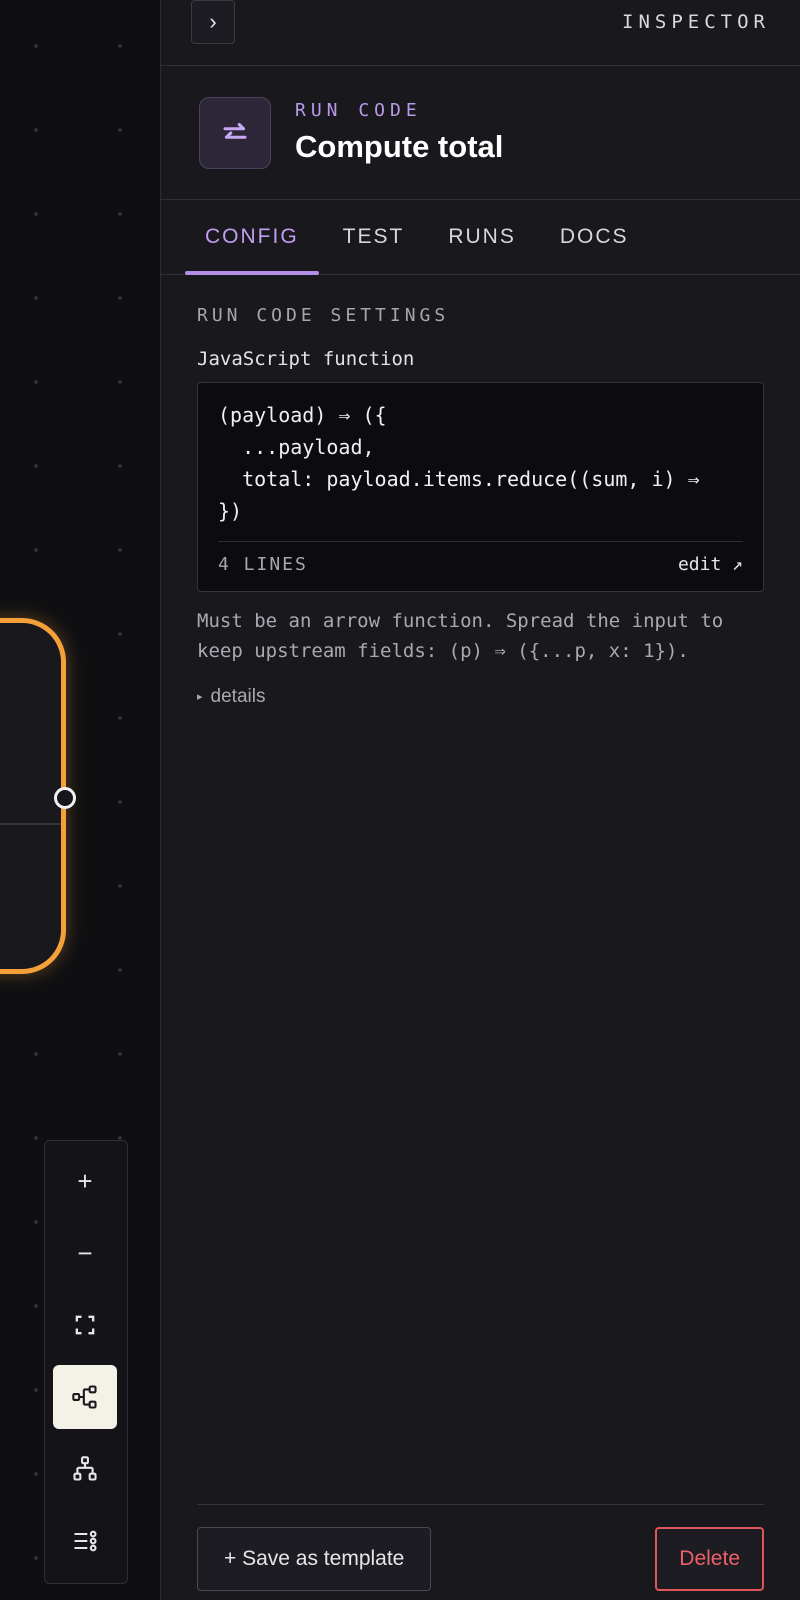  I want to click on zoom-out-icon: −, so click(85, 1252).